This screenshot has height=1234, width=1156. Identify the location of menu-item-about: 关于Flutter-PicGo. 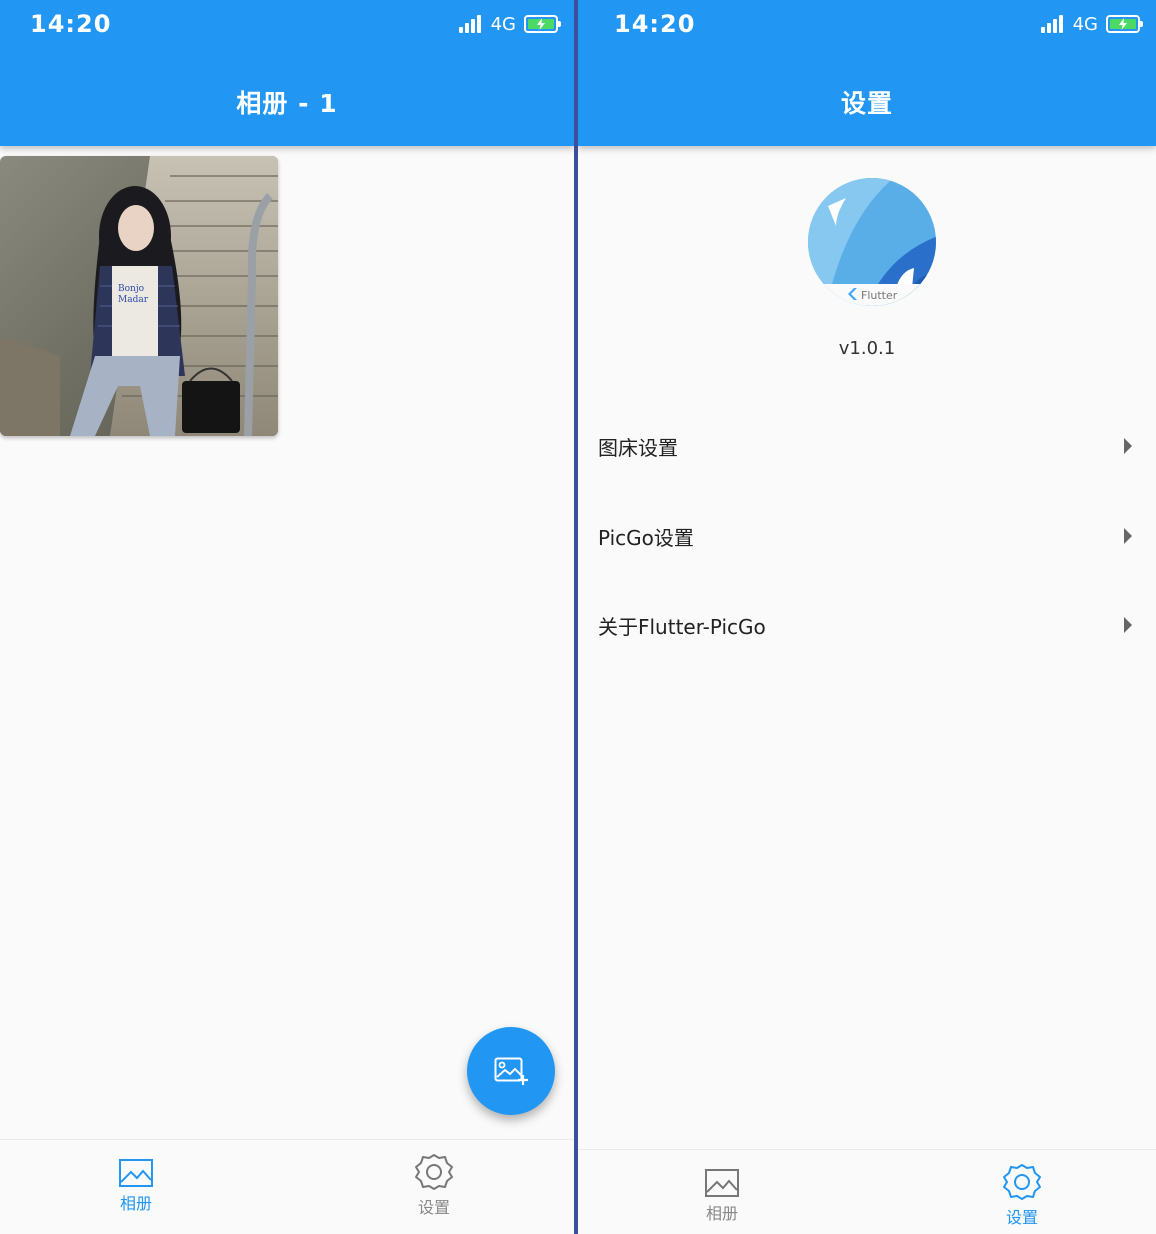
(867, 625).